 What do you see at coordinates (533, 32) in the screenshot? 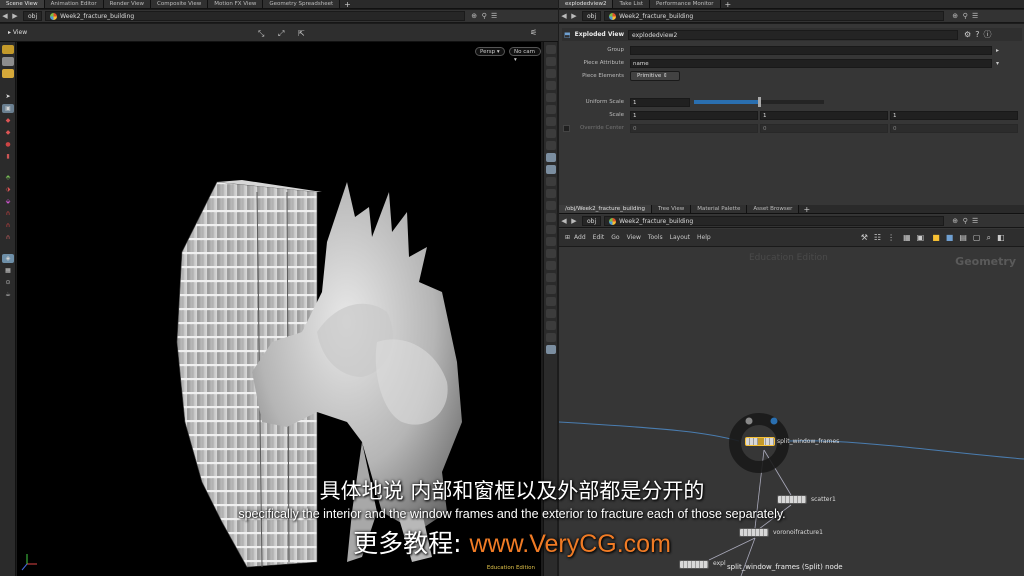
I see `display-options-icon: ⚟` at bounding box center [533, 32].